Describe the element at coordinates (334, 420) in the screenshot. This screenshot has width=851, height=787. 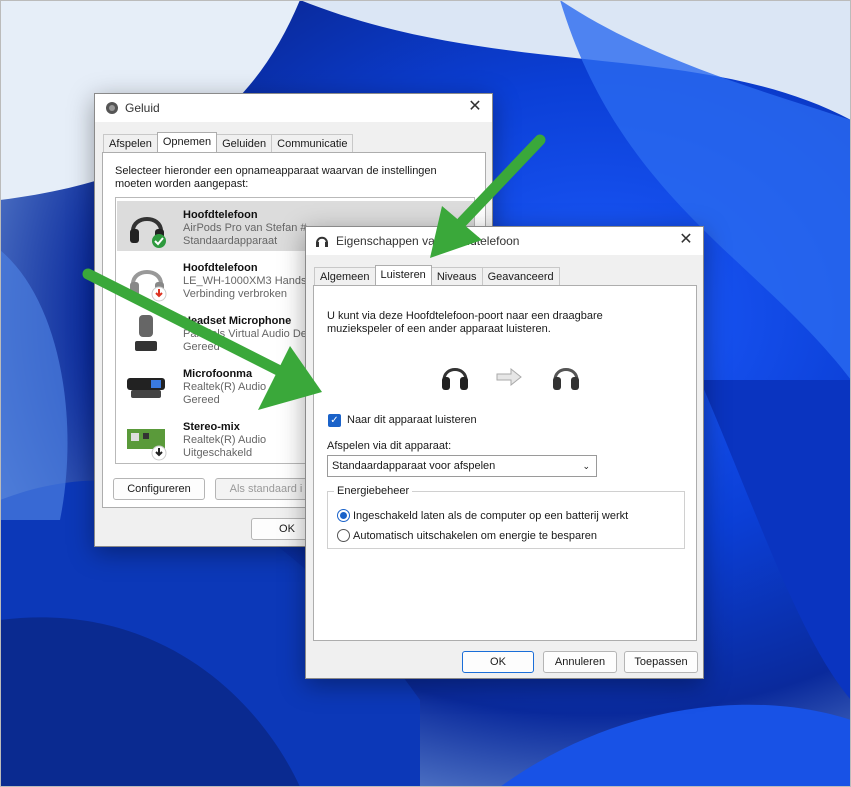
I see `listen-checkbox: ✓` at that location.